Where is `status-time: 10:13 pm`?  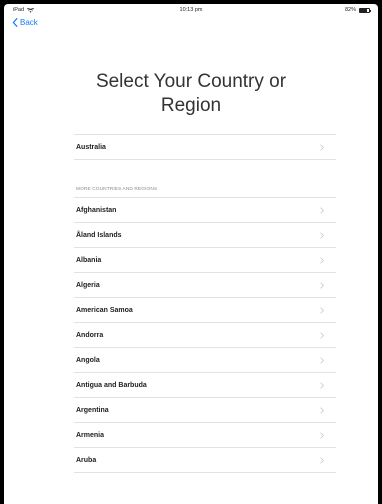 status-time: 10:13 pm is located at coordinates (191, 10).